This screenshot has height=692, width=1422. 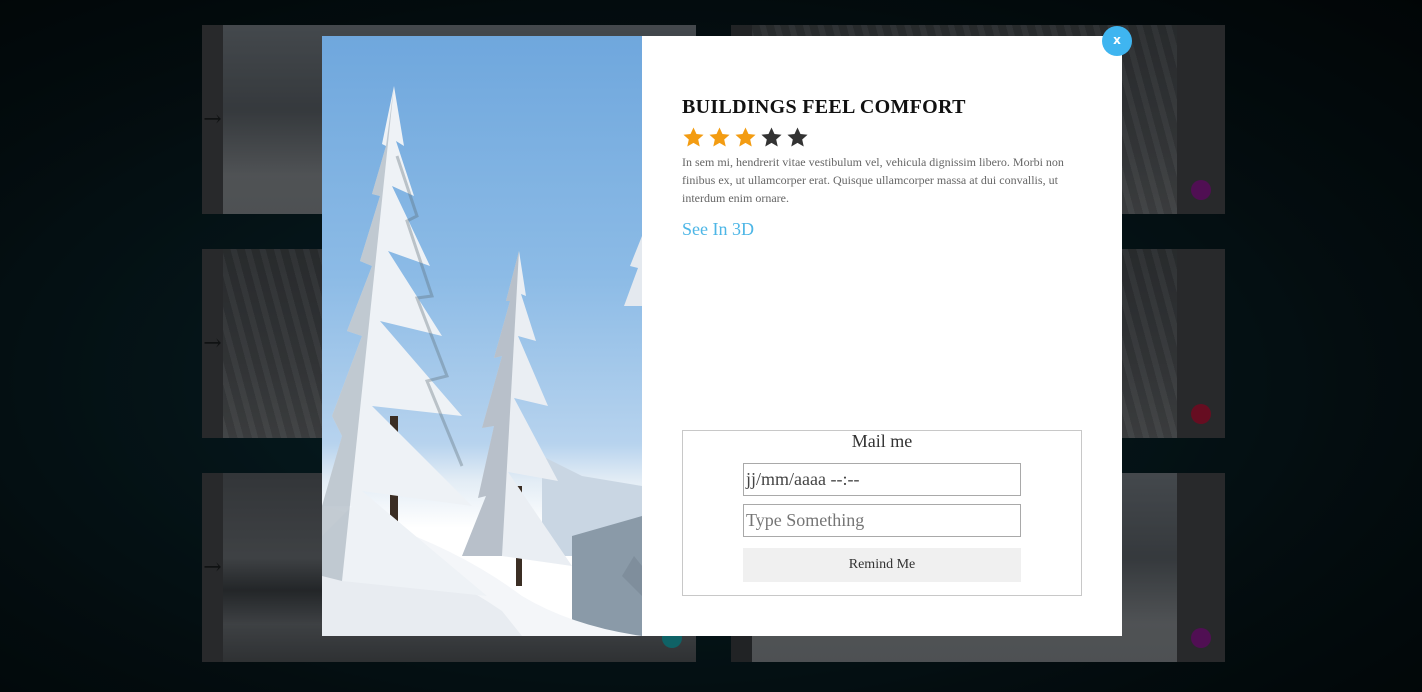 I want to click on close-button: x, so click(x=1117, y=41).